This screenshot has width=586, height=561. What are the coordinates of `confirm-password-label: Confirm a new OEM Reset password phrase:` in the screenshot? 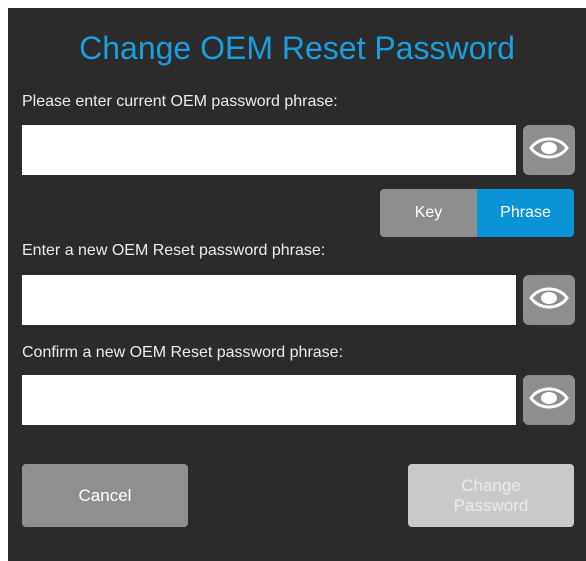 It's located at (183, 352).